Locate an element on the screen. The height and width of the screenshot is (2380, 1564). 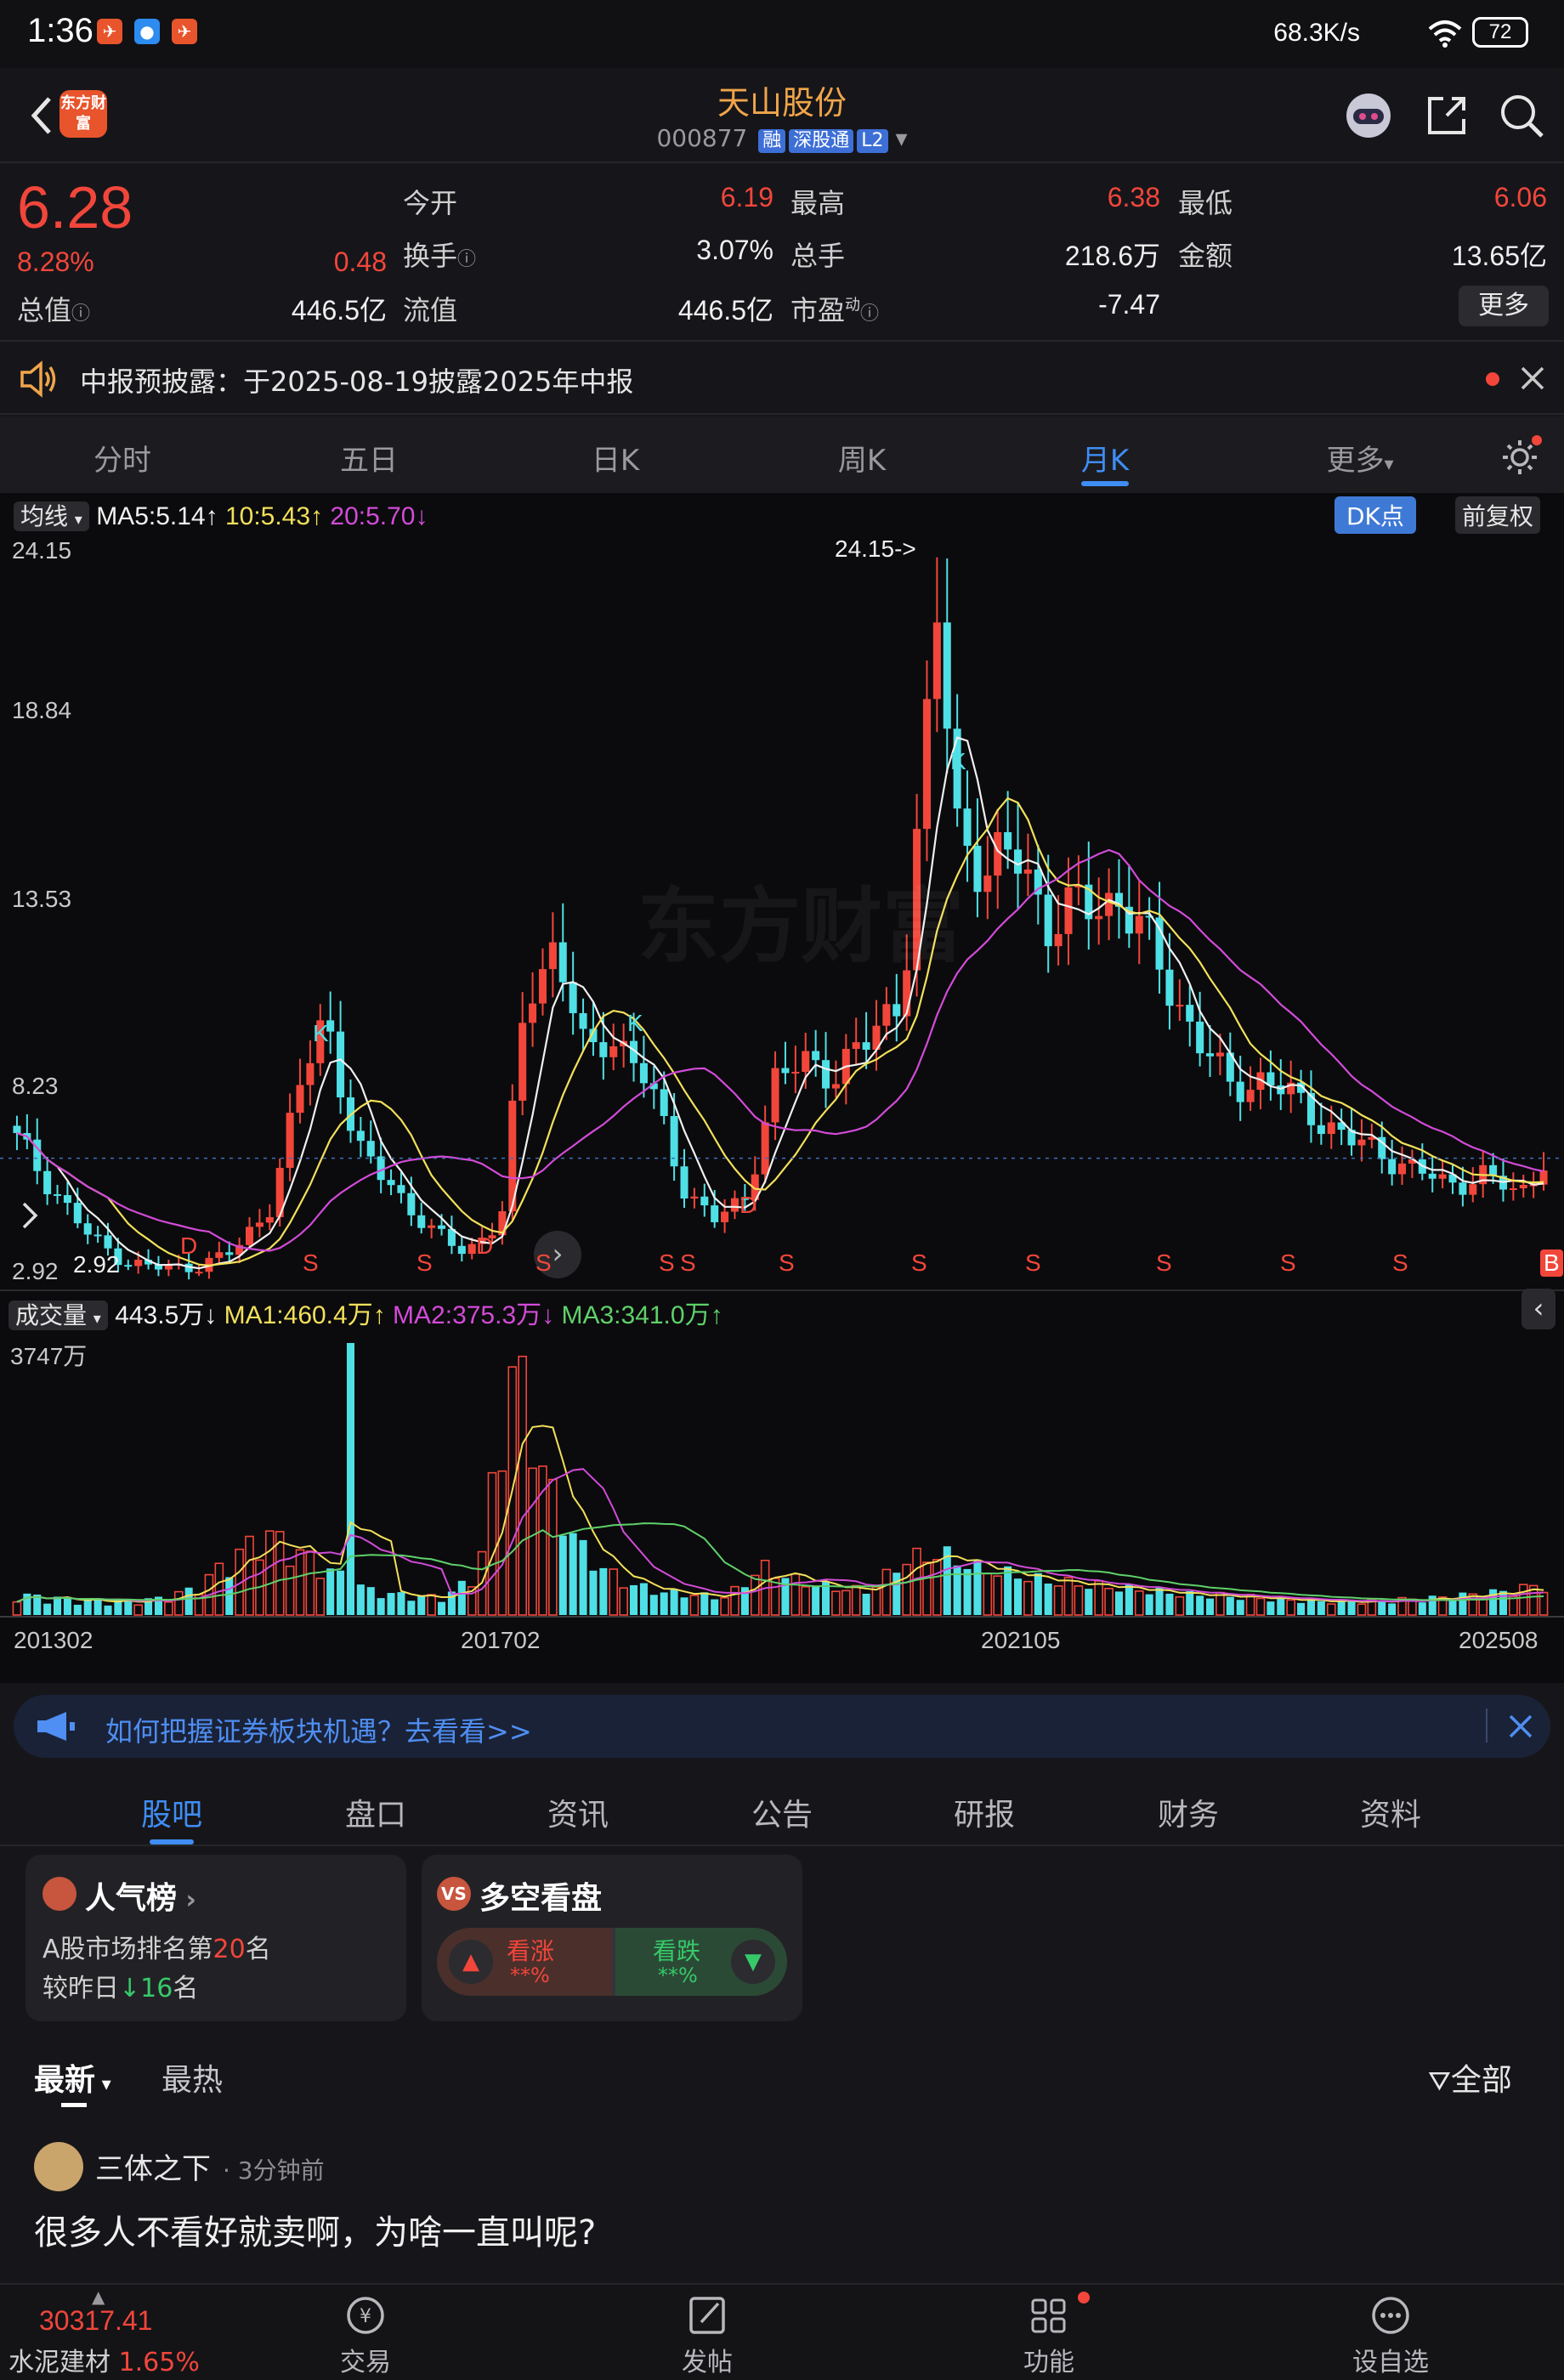
stock-code-row: 000877 融深股通 L2 ▾ is located at coordinates (782, 138).